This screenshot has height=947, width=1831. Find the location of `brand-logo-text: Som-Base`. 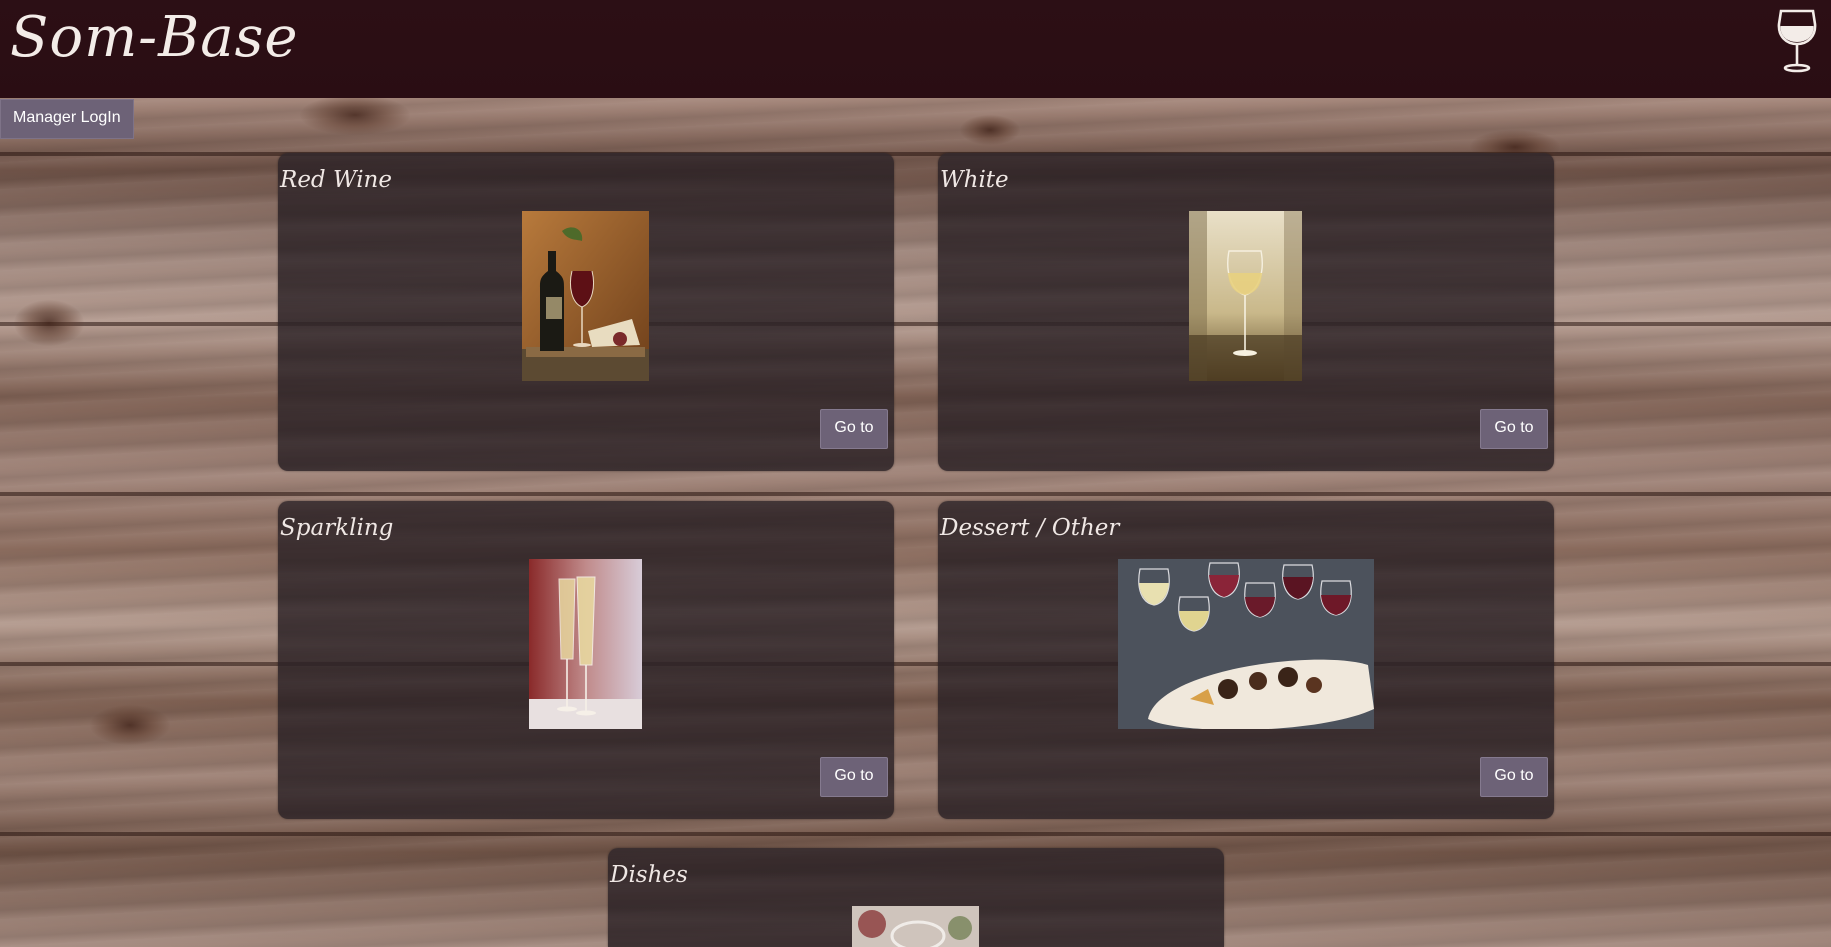

brand-logo-text: Som-Base is located at coordinates (154, 38).